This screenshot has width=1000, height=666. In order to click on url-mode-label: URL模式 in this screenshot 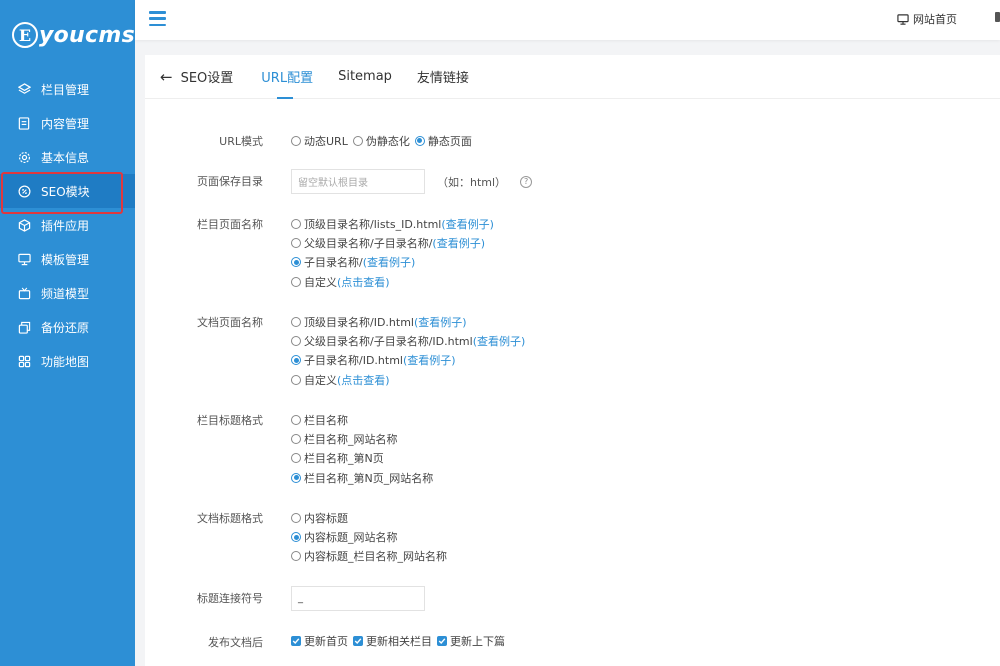, I will do `click(241, 141)`.